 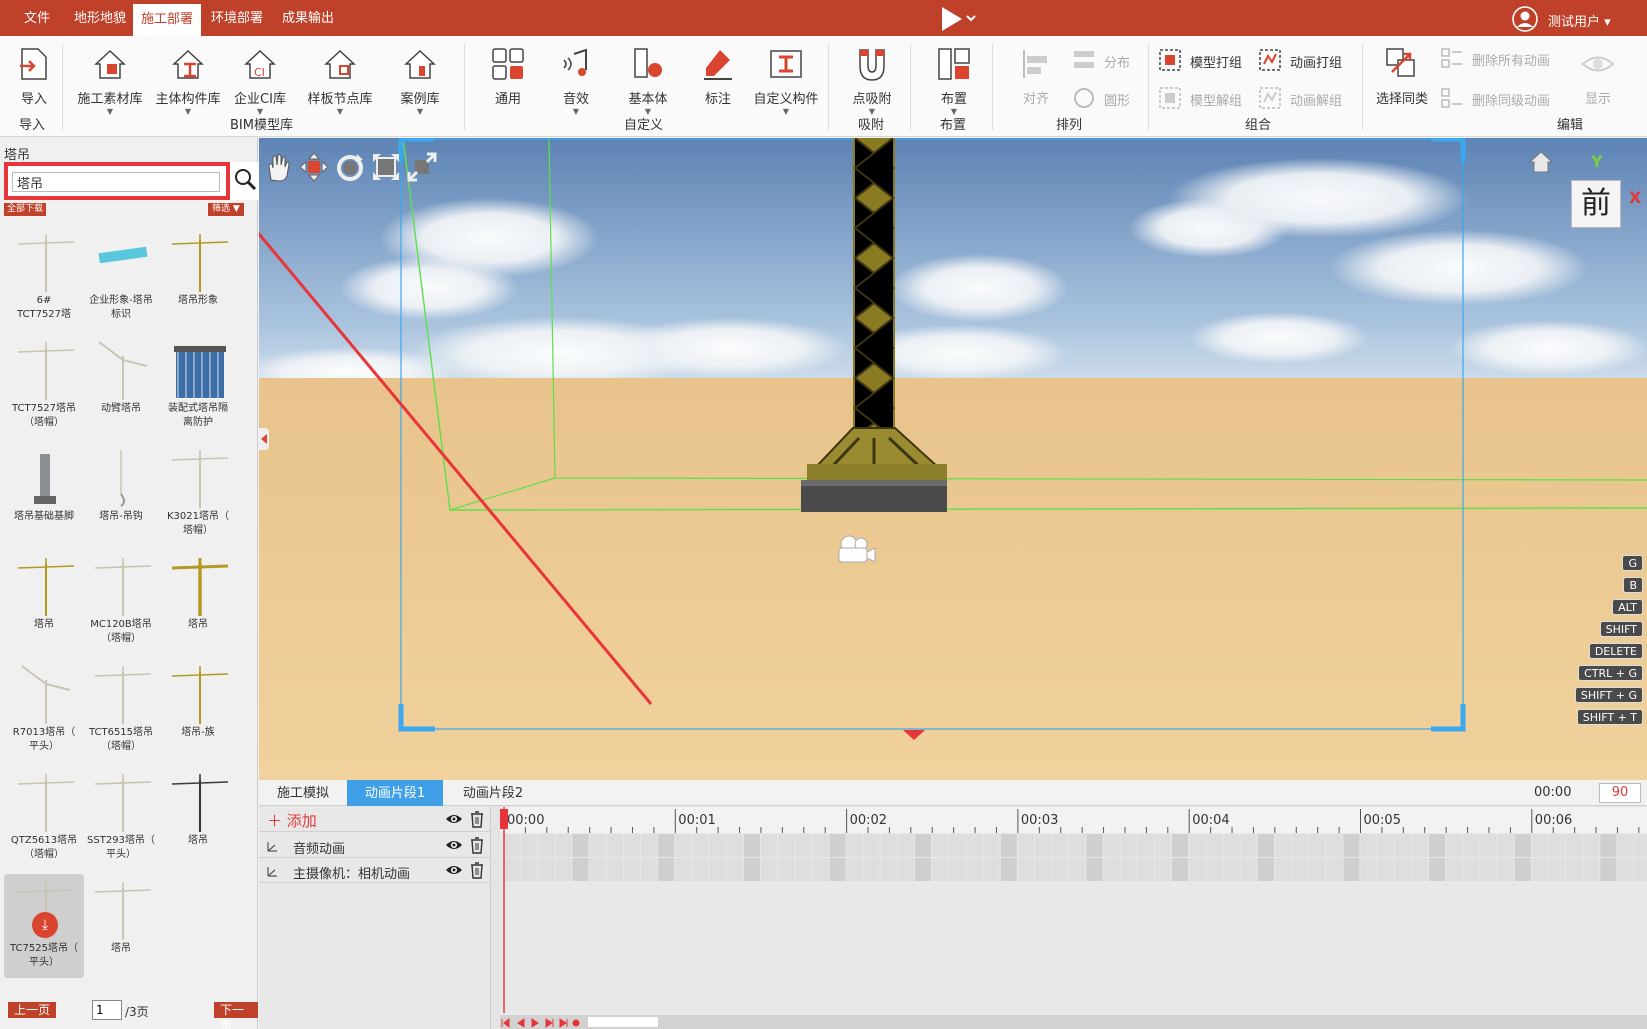 What do you see at coordinates (954, 81) in the screenshot?
I see `layout-button: 布置 ▼` at bounding box center [954, 81].